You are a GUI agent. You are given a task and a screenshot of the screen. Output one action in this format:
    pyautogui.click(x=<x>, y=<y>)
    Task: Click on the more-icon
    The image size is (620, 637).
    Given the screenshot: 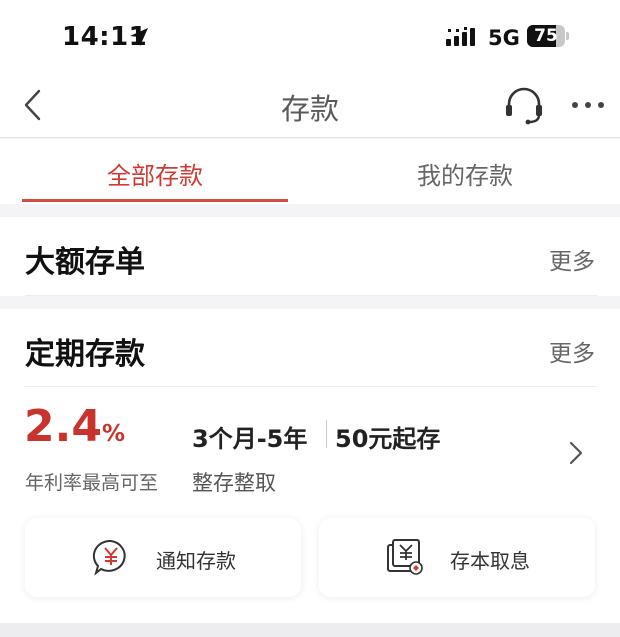 What is the action you would take?
    pyautogui.click(x=588, y=105)
    